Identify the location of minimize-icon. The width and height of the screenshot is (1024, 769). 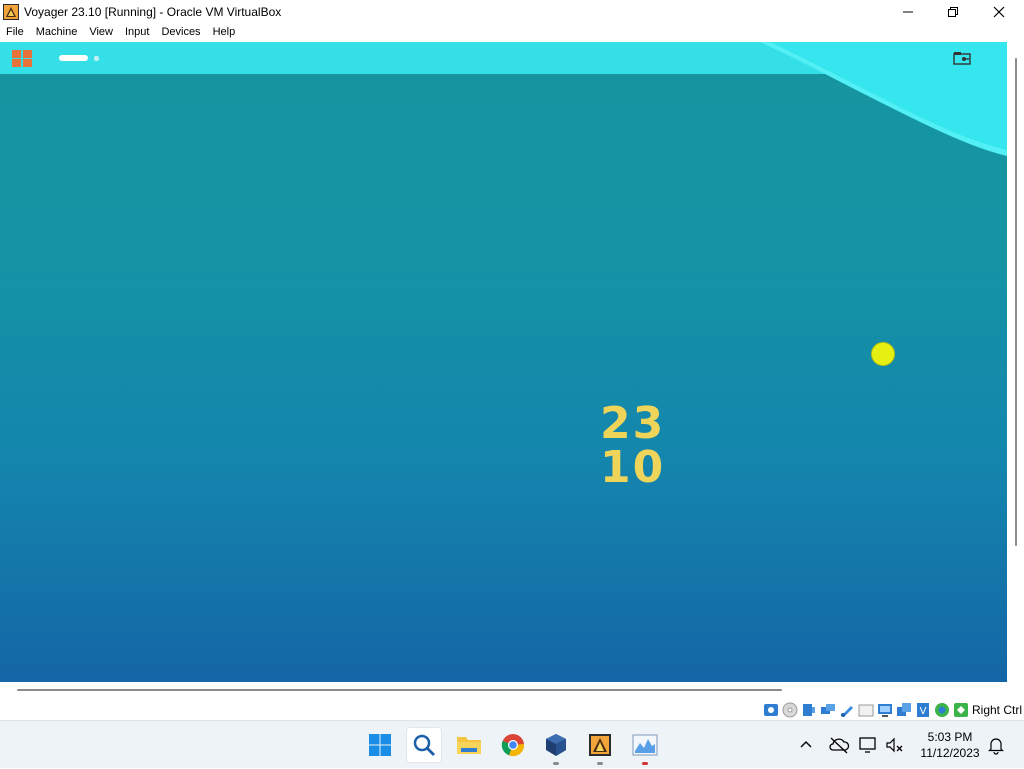
(908, 11).